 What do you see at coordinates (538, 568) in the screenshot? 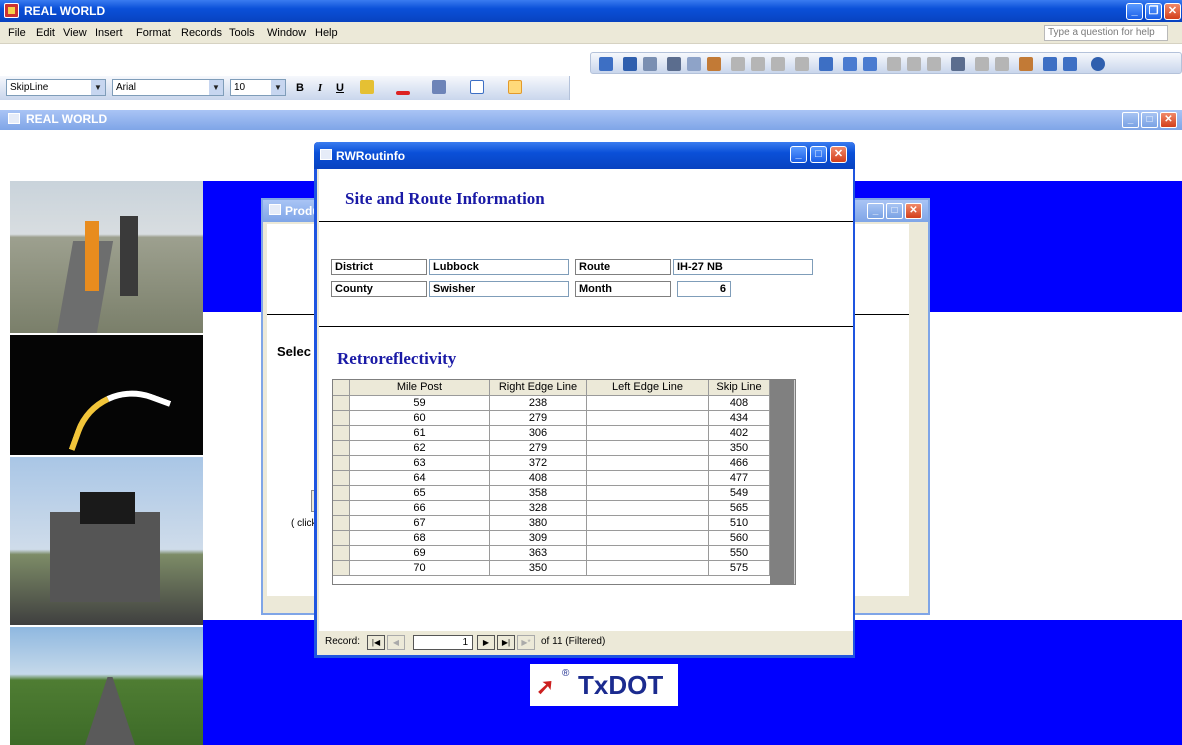
I see `cell-right-edge-line: 350` at bounding box center [538, 568].